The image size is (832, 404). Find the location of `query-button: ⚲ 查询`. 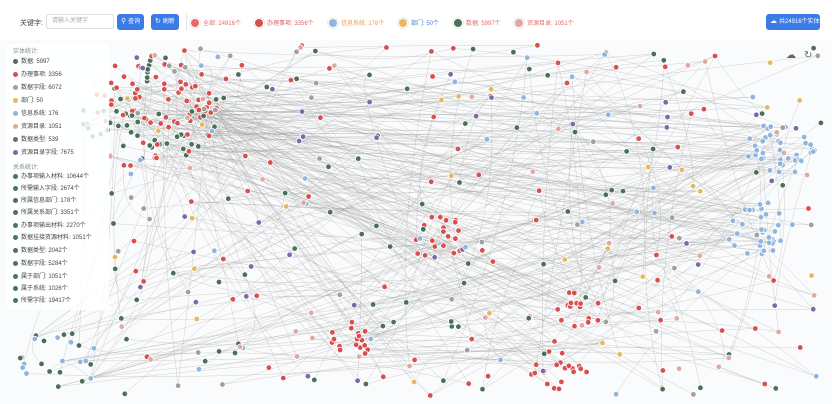

query-button: ⚲ 查询 is located at coordinates (130, 22).